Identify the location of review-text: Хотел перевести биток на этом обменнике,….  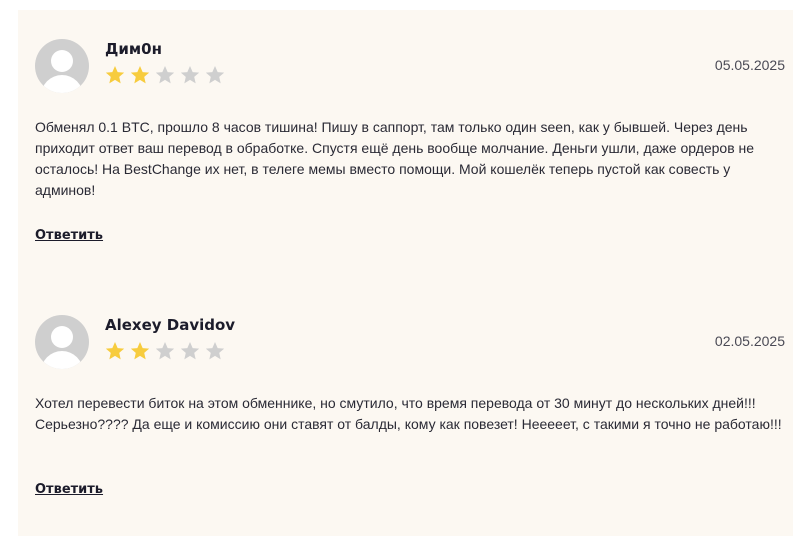
(408, 413).